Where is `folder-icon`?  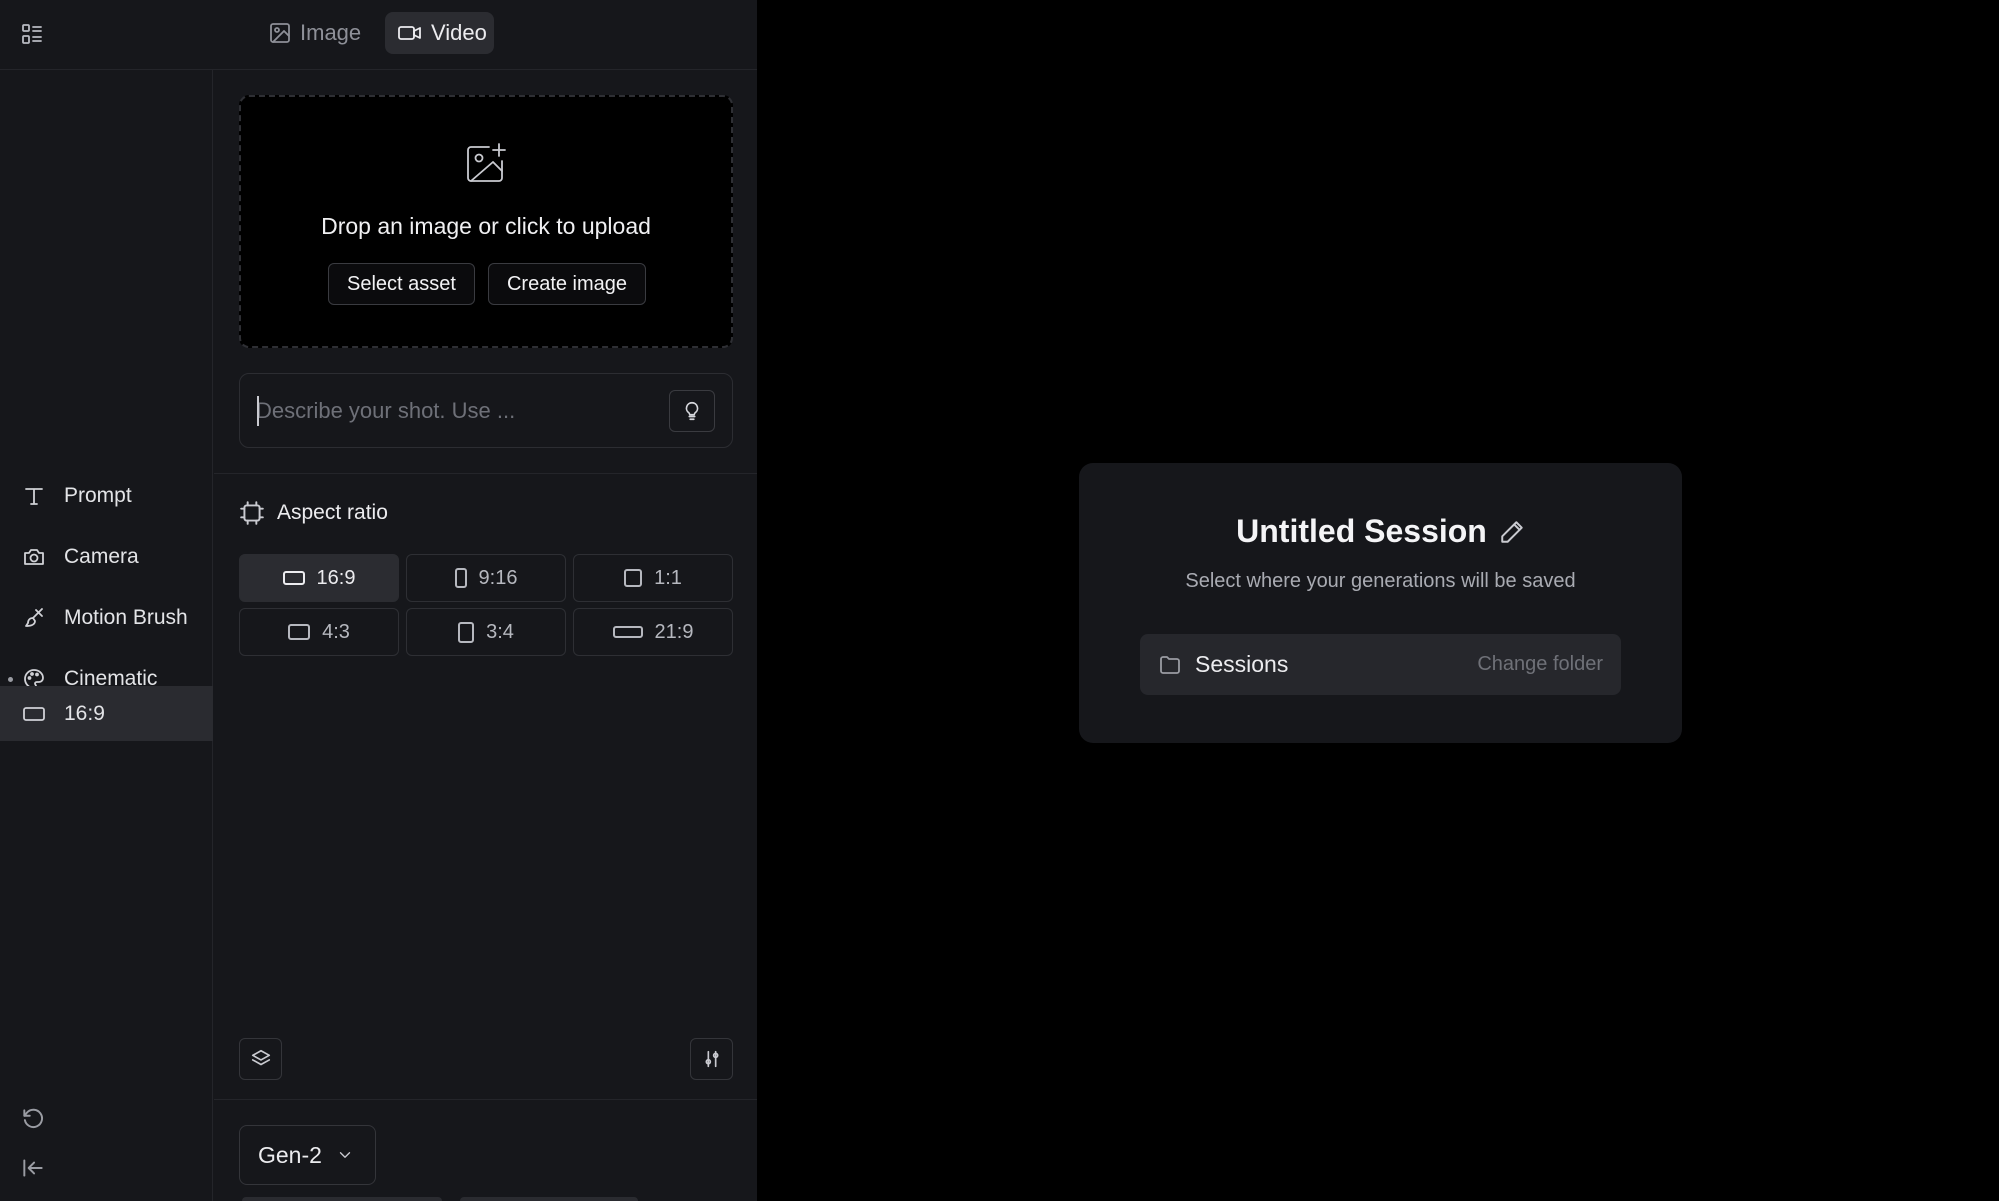
folder-icon is located at coordinates (1170, 665).